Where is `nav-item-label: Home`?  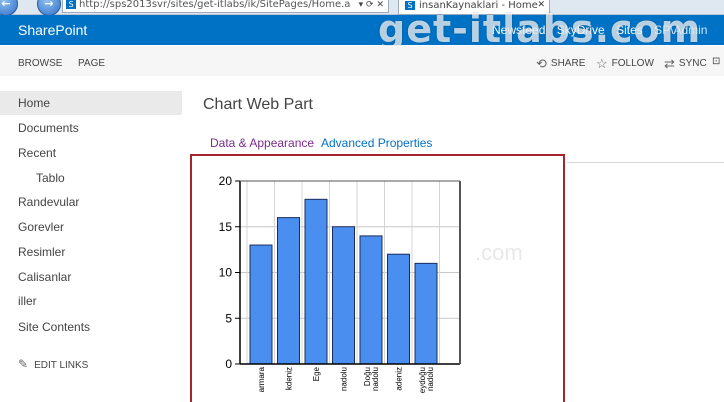
nav-item-label: Home is located at coordinates (34, 103).